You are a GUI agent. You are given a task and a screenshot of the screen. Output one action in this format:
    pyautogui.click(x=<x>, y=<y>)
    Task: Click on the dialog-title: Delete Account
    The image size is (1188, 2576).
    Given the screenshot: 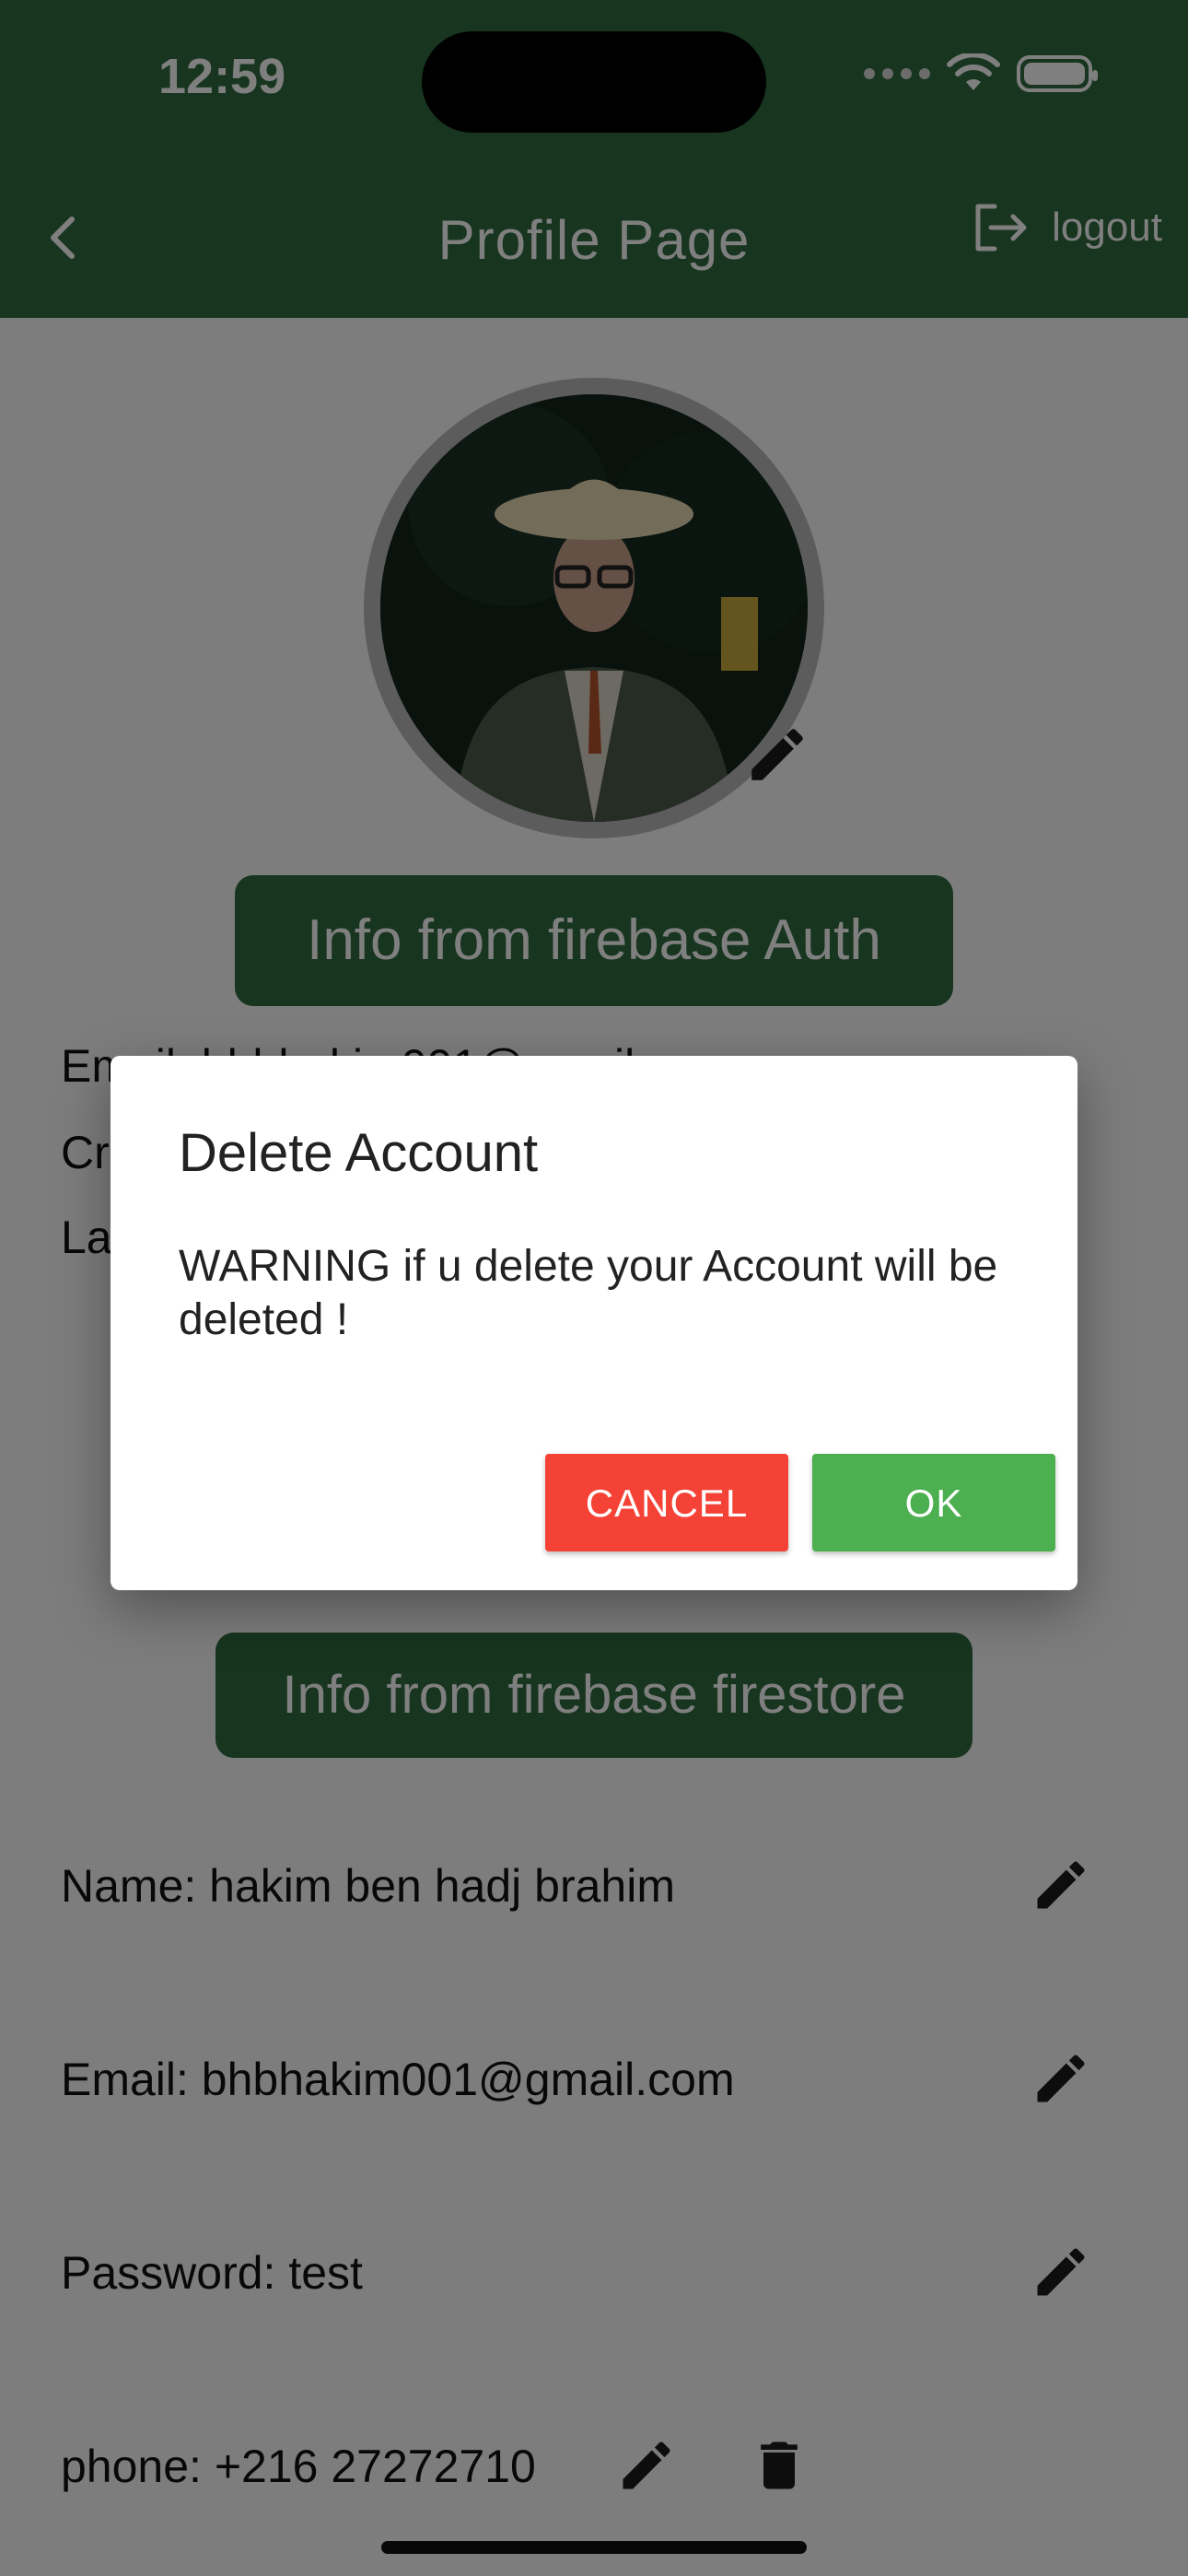 What is the action you would take?
    pyautogui.click(x=359, y=1153)
    